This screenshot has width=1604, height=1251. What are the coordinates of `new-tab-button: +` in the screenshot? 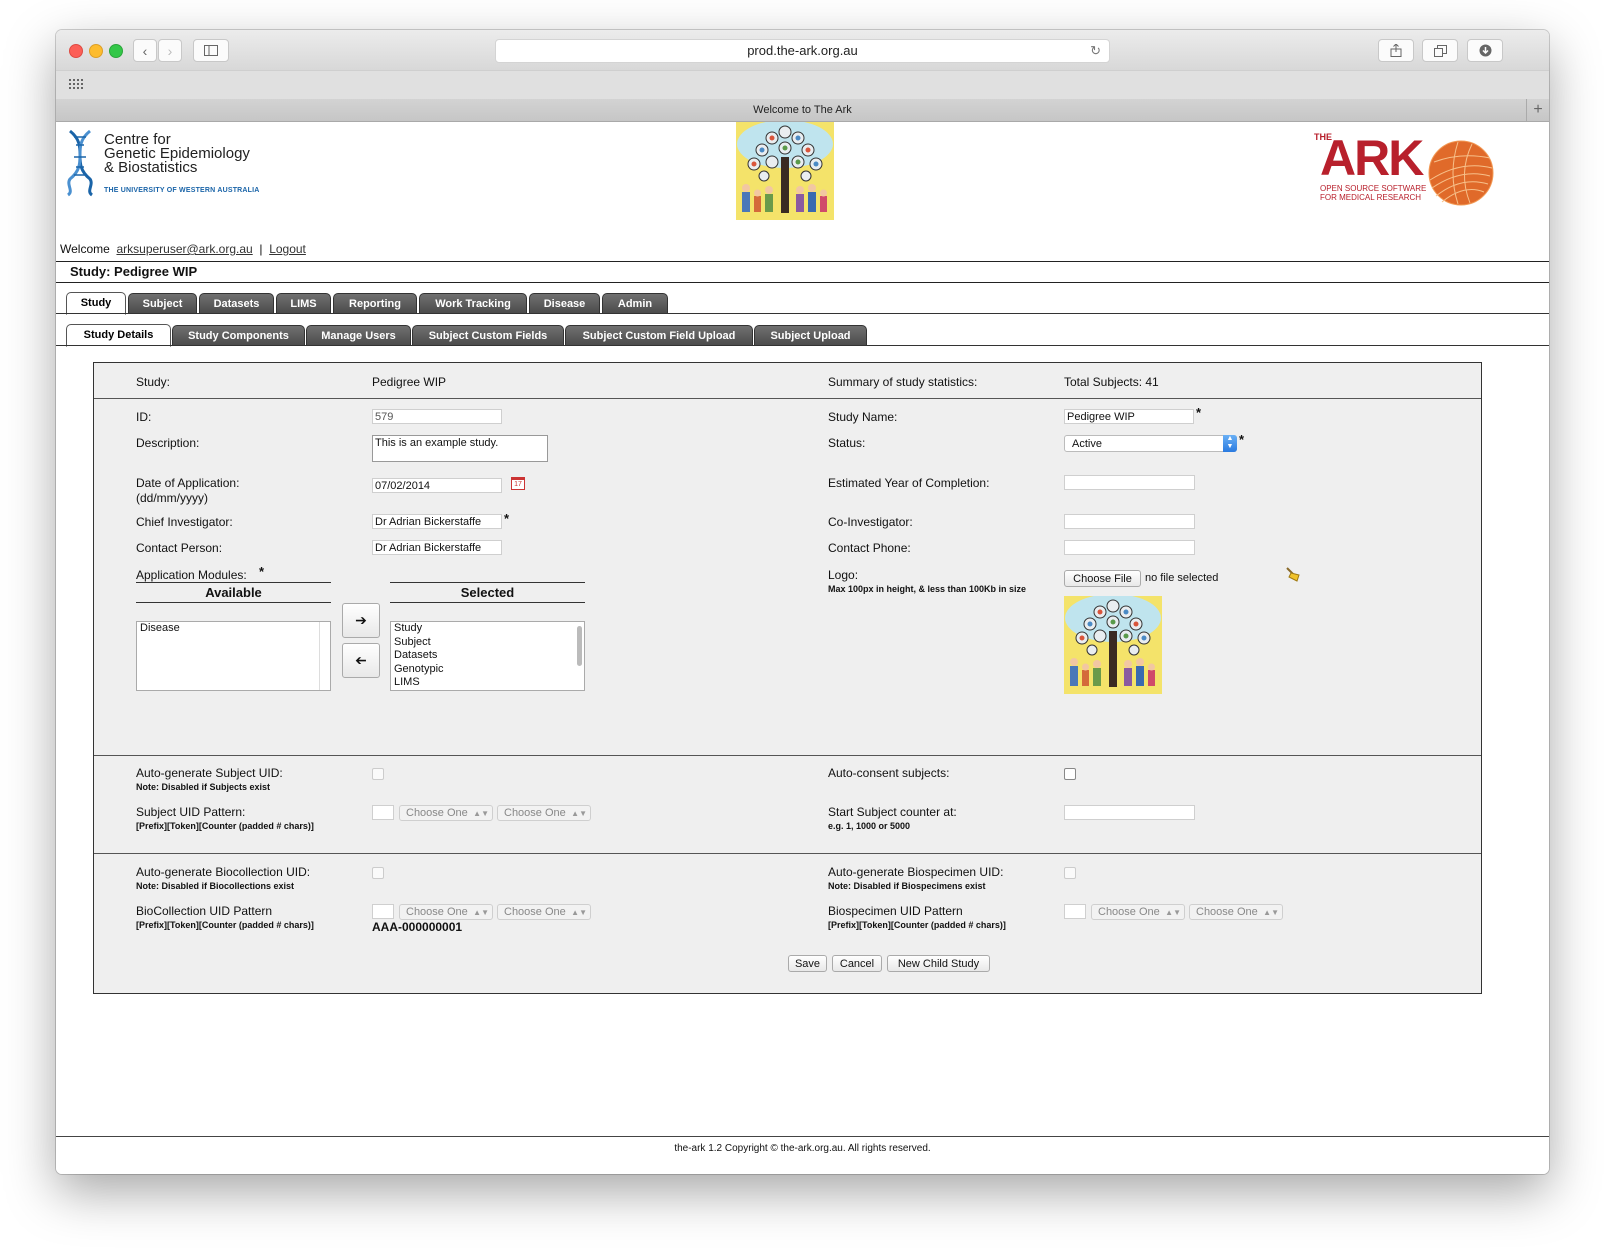 It's located at (1537, 110).